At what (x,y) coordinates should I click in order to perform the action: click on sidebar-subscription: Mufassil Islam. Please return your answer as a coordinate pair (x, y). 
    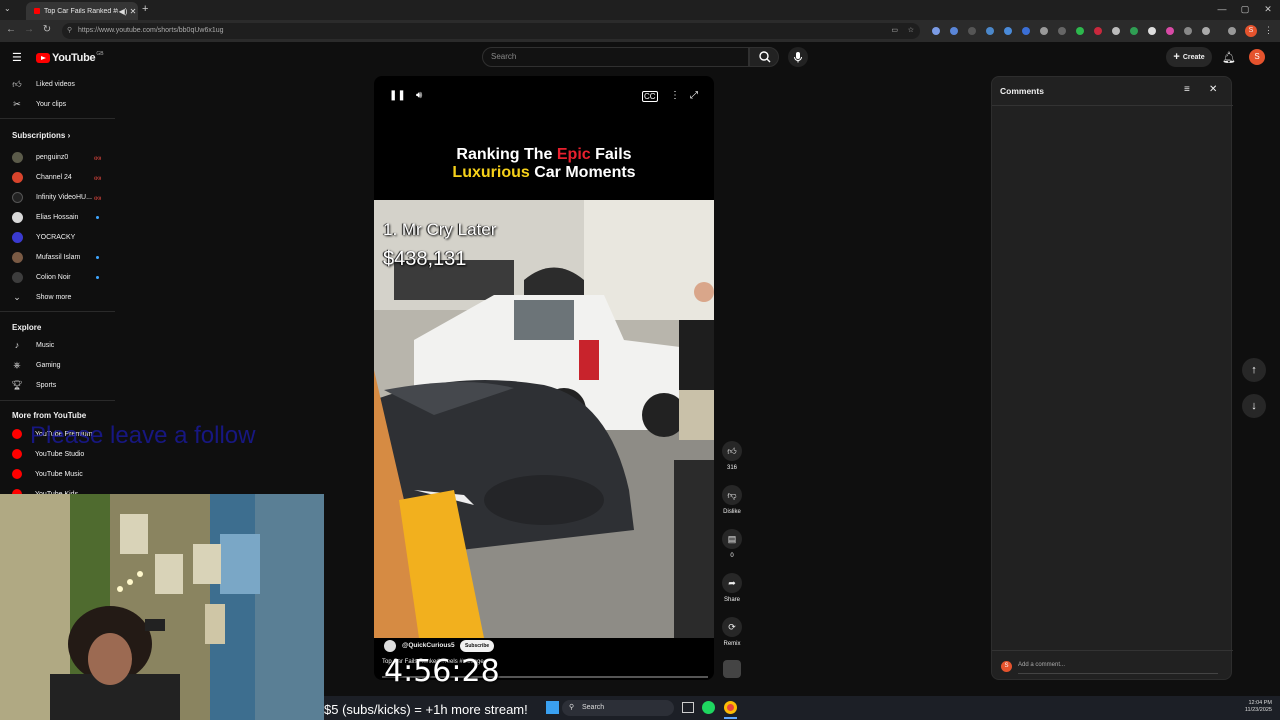
    Looking at the image, I should click on (57, 257).